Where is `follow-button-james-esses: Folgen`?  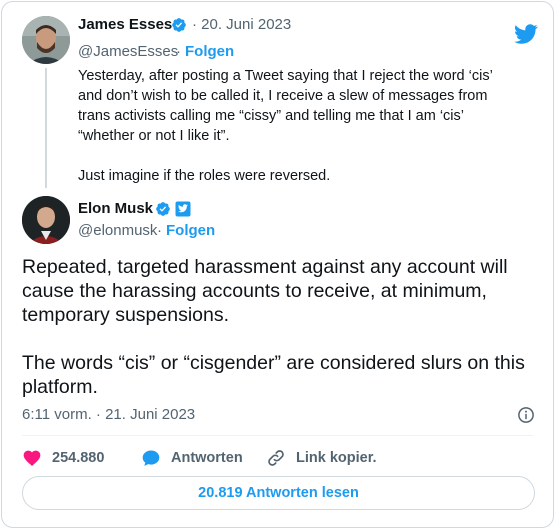 follow-button-james-esses: Folgen is located at coordinates (209, 51).